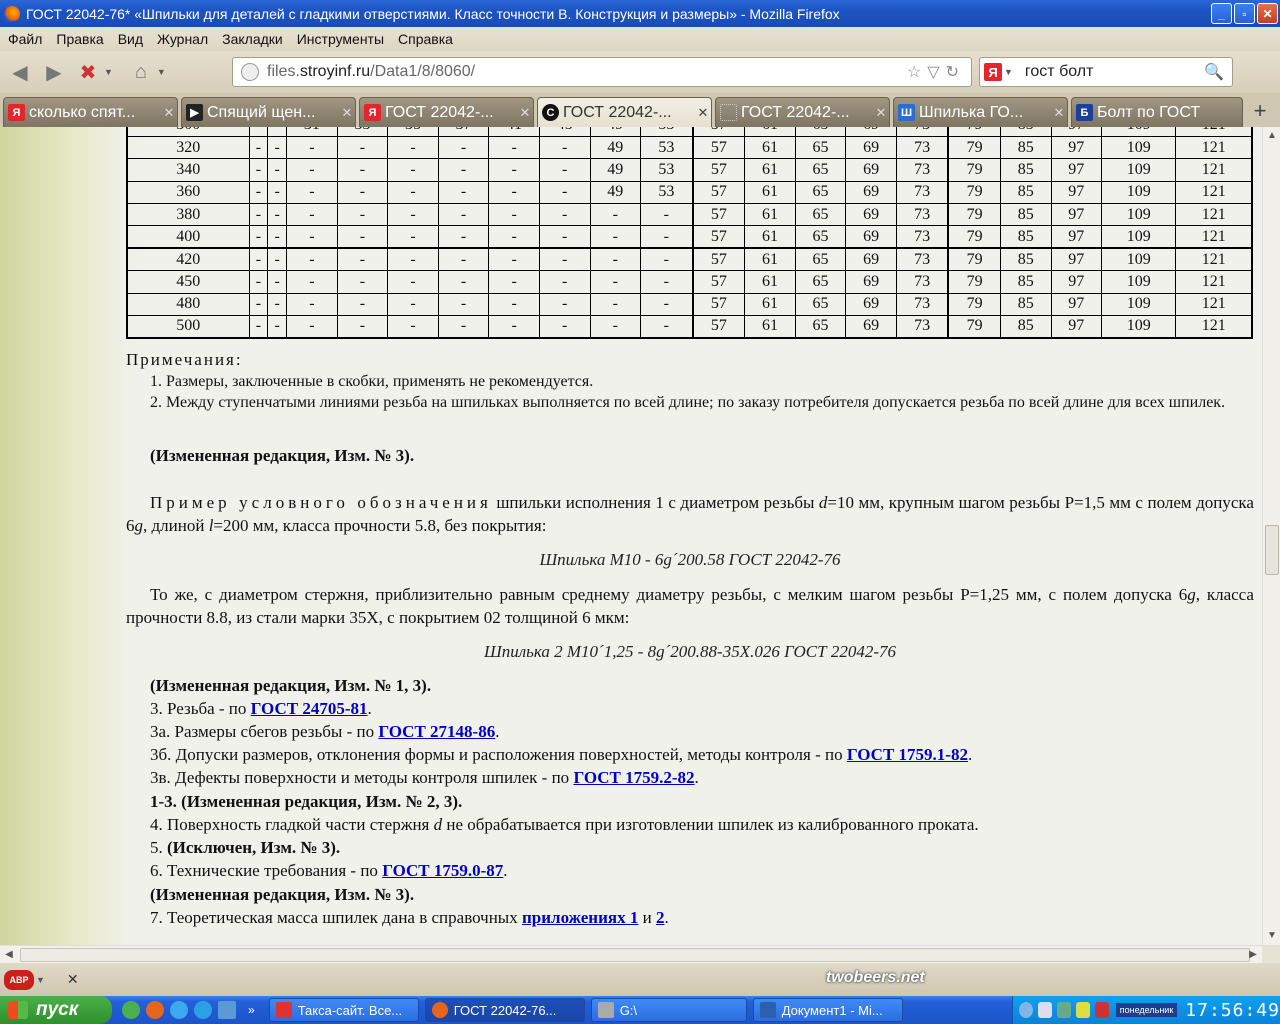  What do you see at coordinates (1026, 1010) in the screenshot?
I see `tray-arrow-icon` at bounding box center [1026, 1010].